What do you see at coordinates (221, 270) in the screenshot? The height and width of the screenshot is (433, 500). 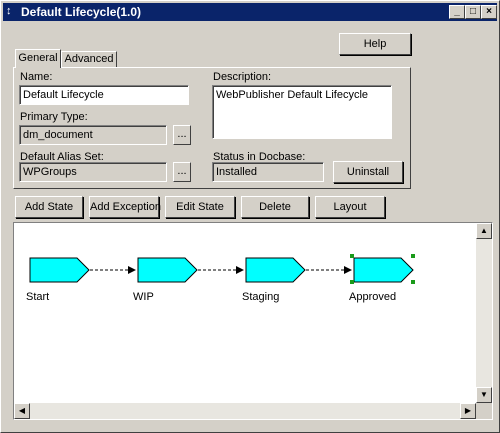 I see `diagram-svg` at bounding box center [221, 270].